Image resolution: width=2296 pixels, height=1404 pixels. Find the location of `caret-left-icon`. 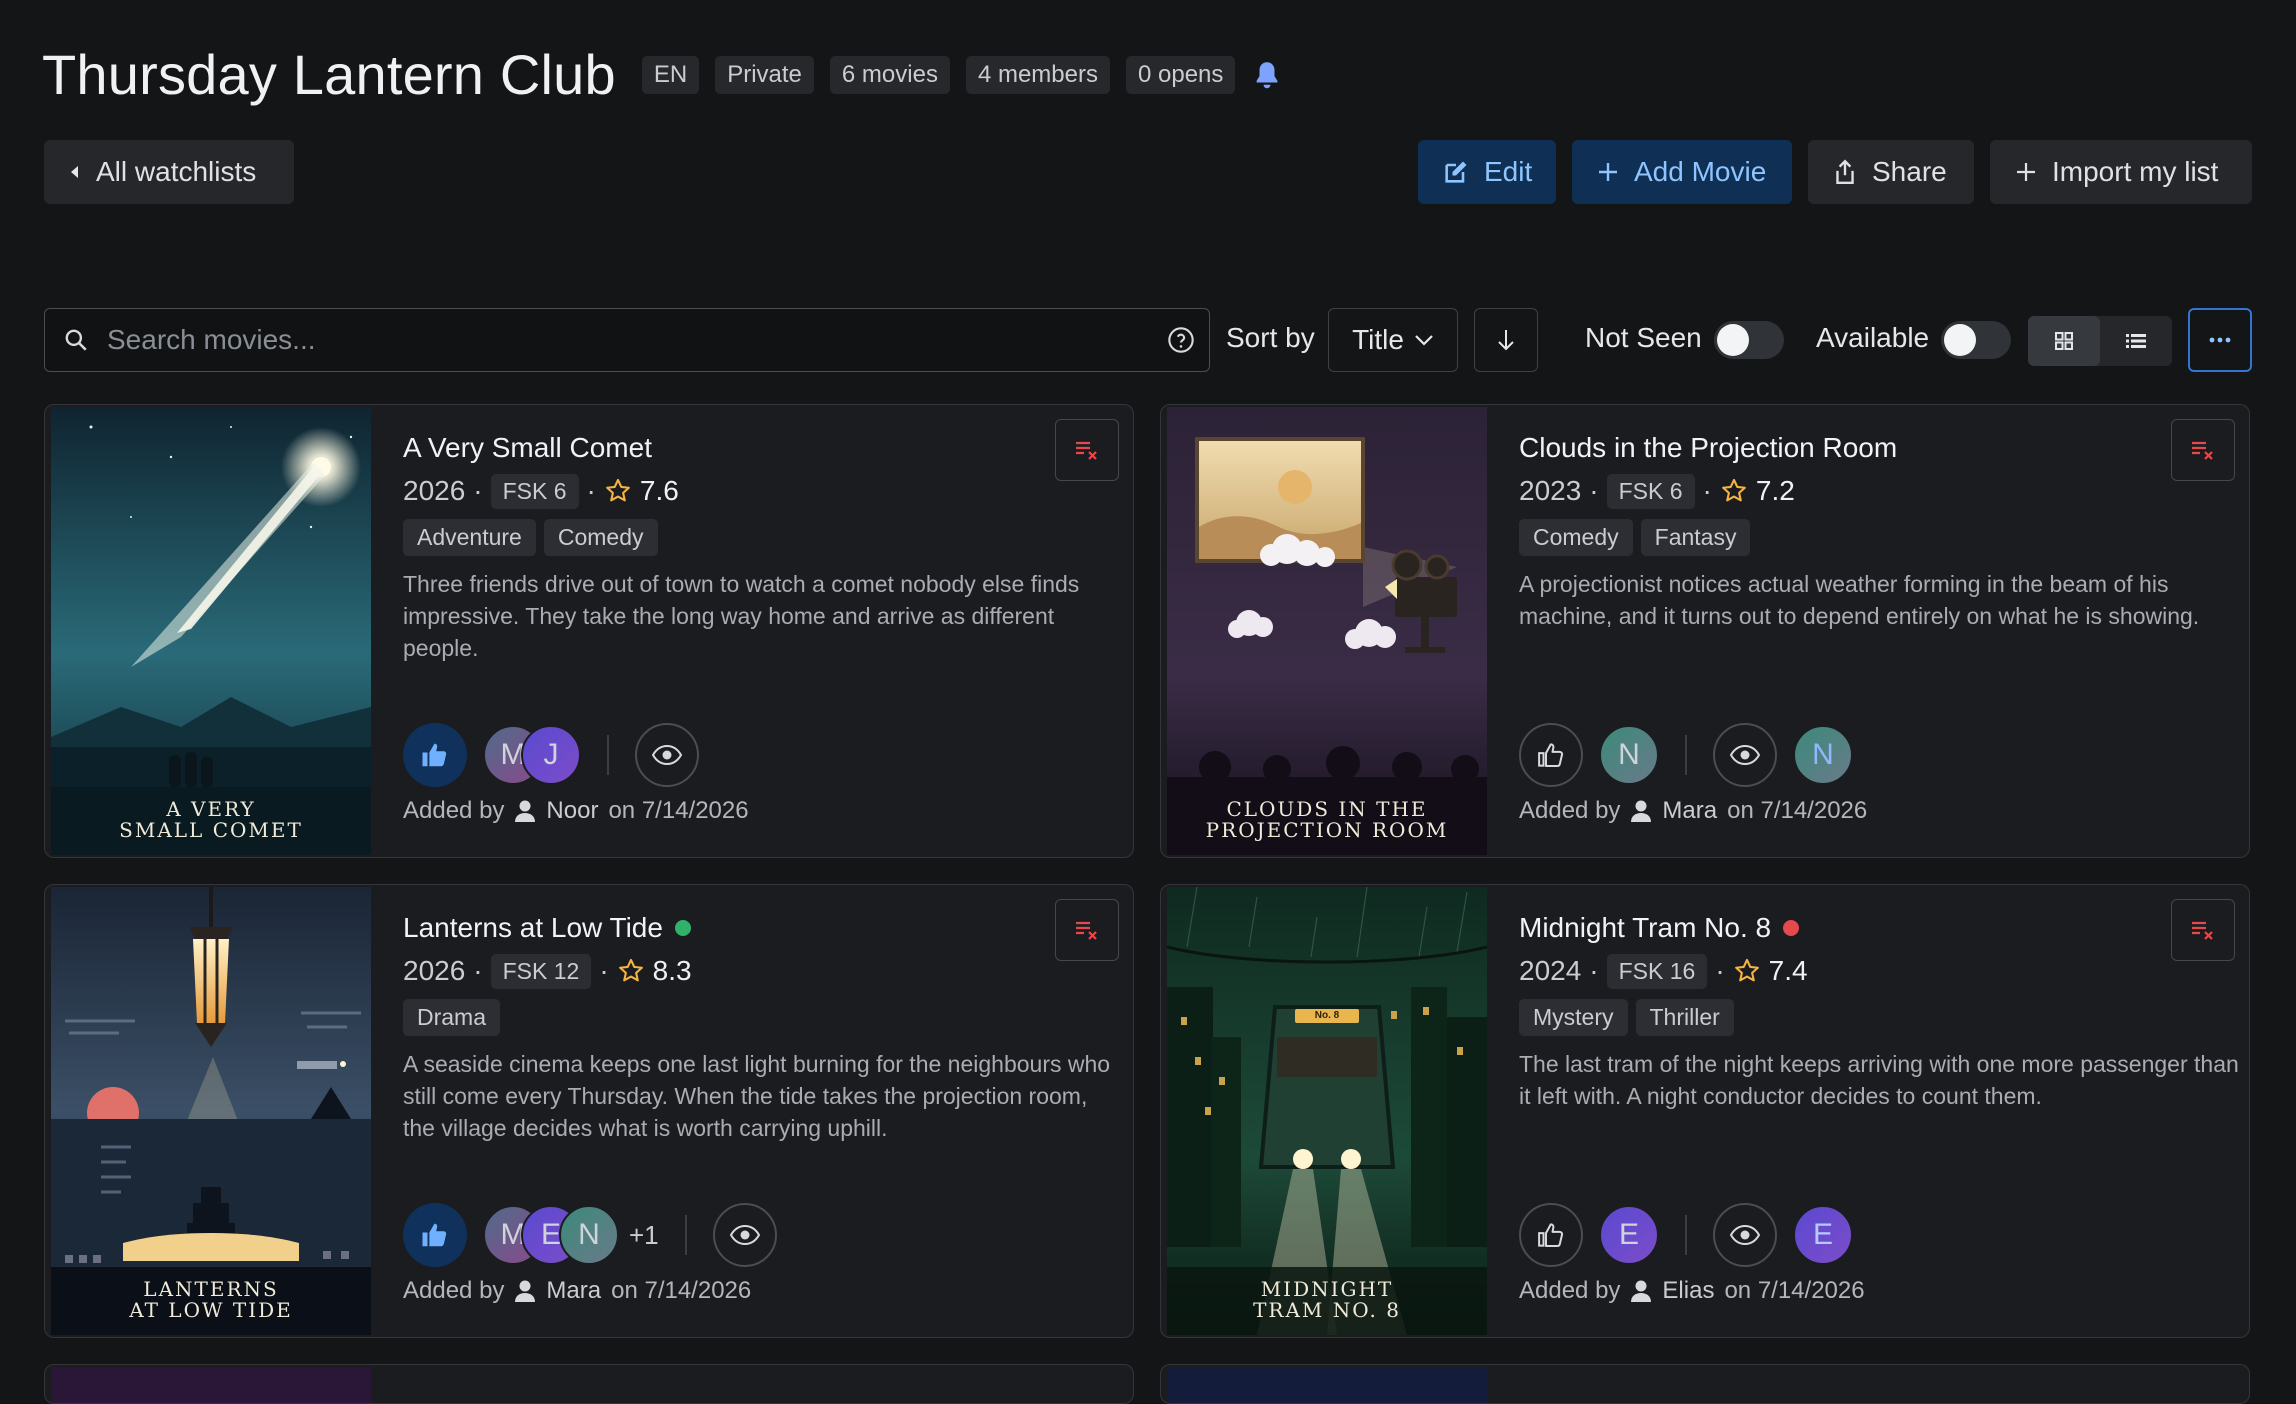

caret-left-icon is located at coordinates (75, 172).